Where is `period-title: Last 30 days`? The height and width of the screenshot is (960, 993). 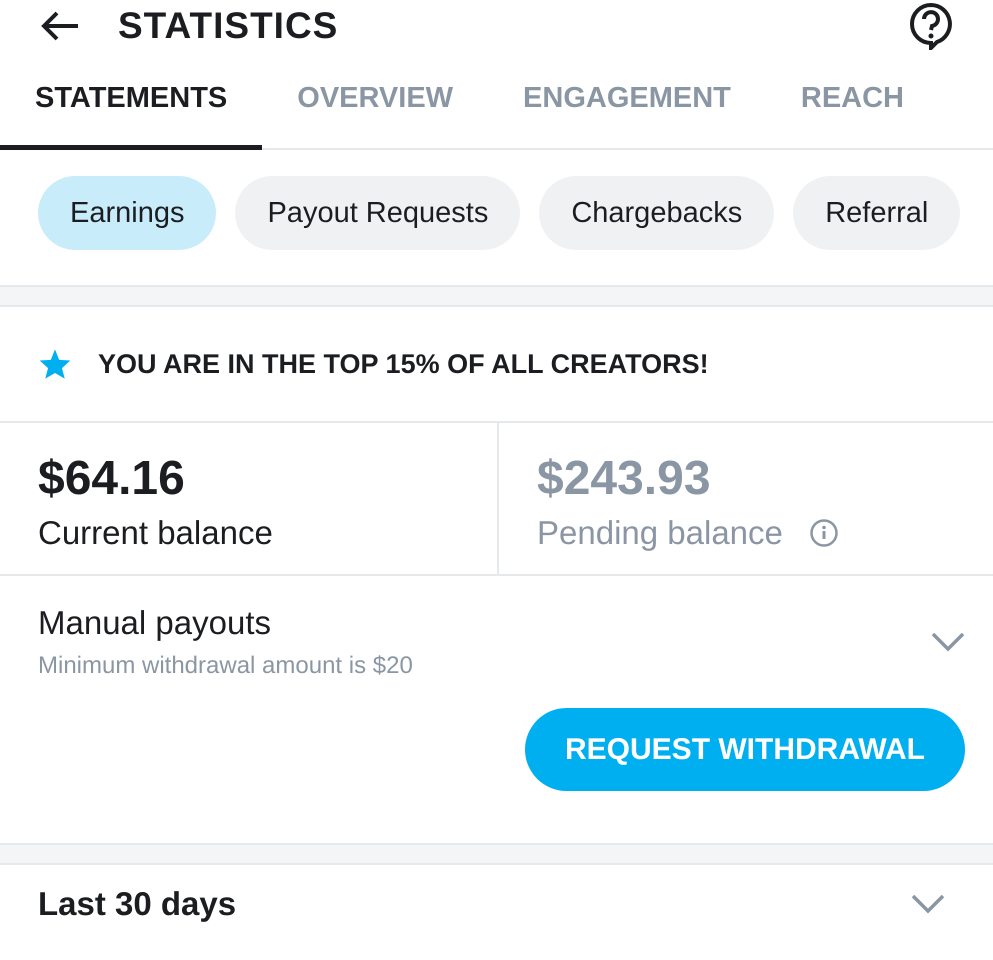
period-title: Last 30 days is located at coordinates (137, 904).